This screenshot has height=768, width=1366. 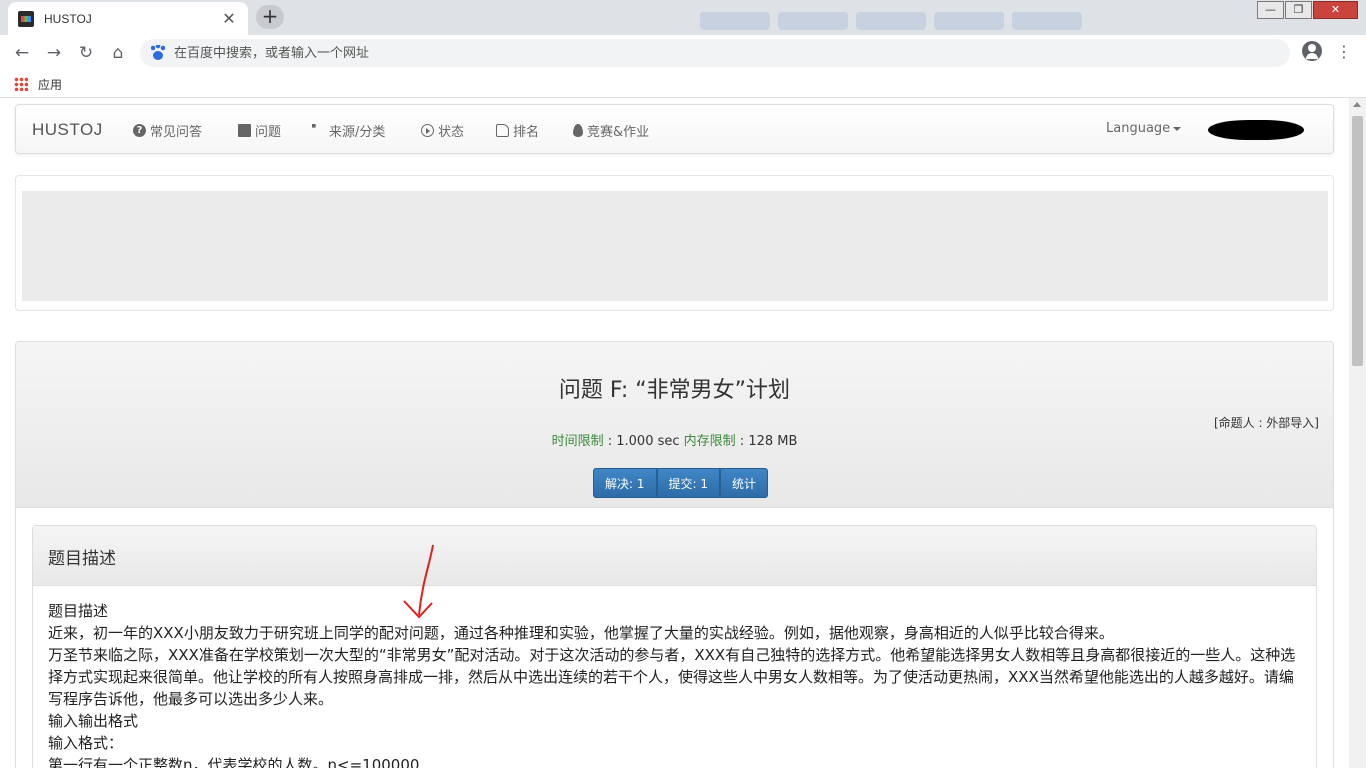 I want to click on close-window-button: ✕, so click(x=1335, y=10).